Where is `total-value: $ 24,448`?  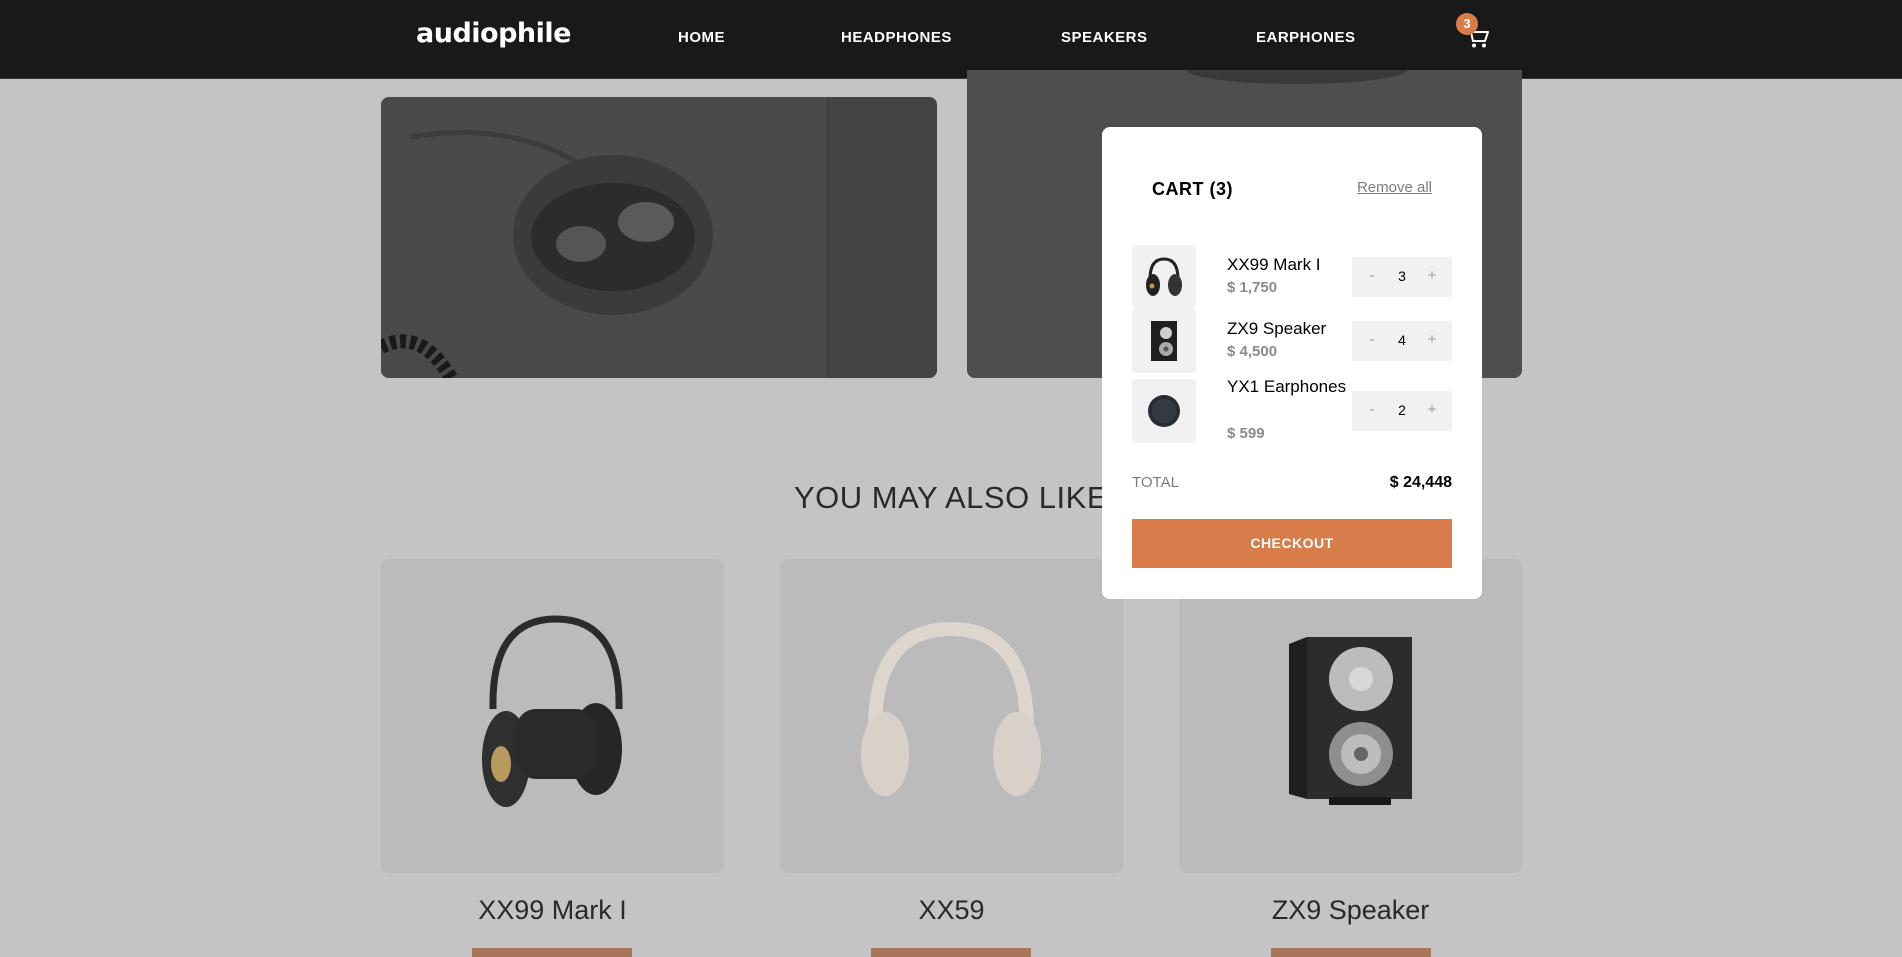
total-value: $ 24,448 is located at coordinates (1420, 482).